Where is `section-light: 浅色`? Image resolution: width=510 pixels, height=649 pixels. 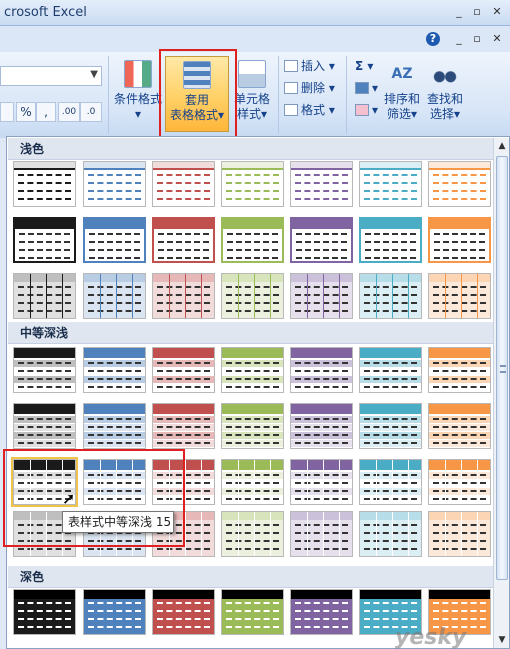
section-light: 浅色 is located at coordinates (250, 149).